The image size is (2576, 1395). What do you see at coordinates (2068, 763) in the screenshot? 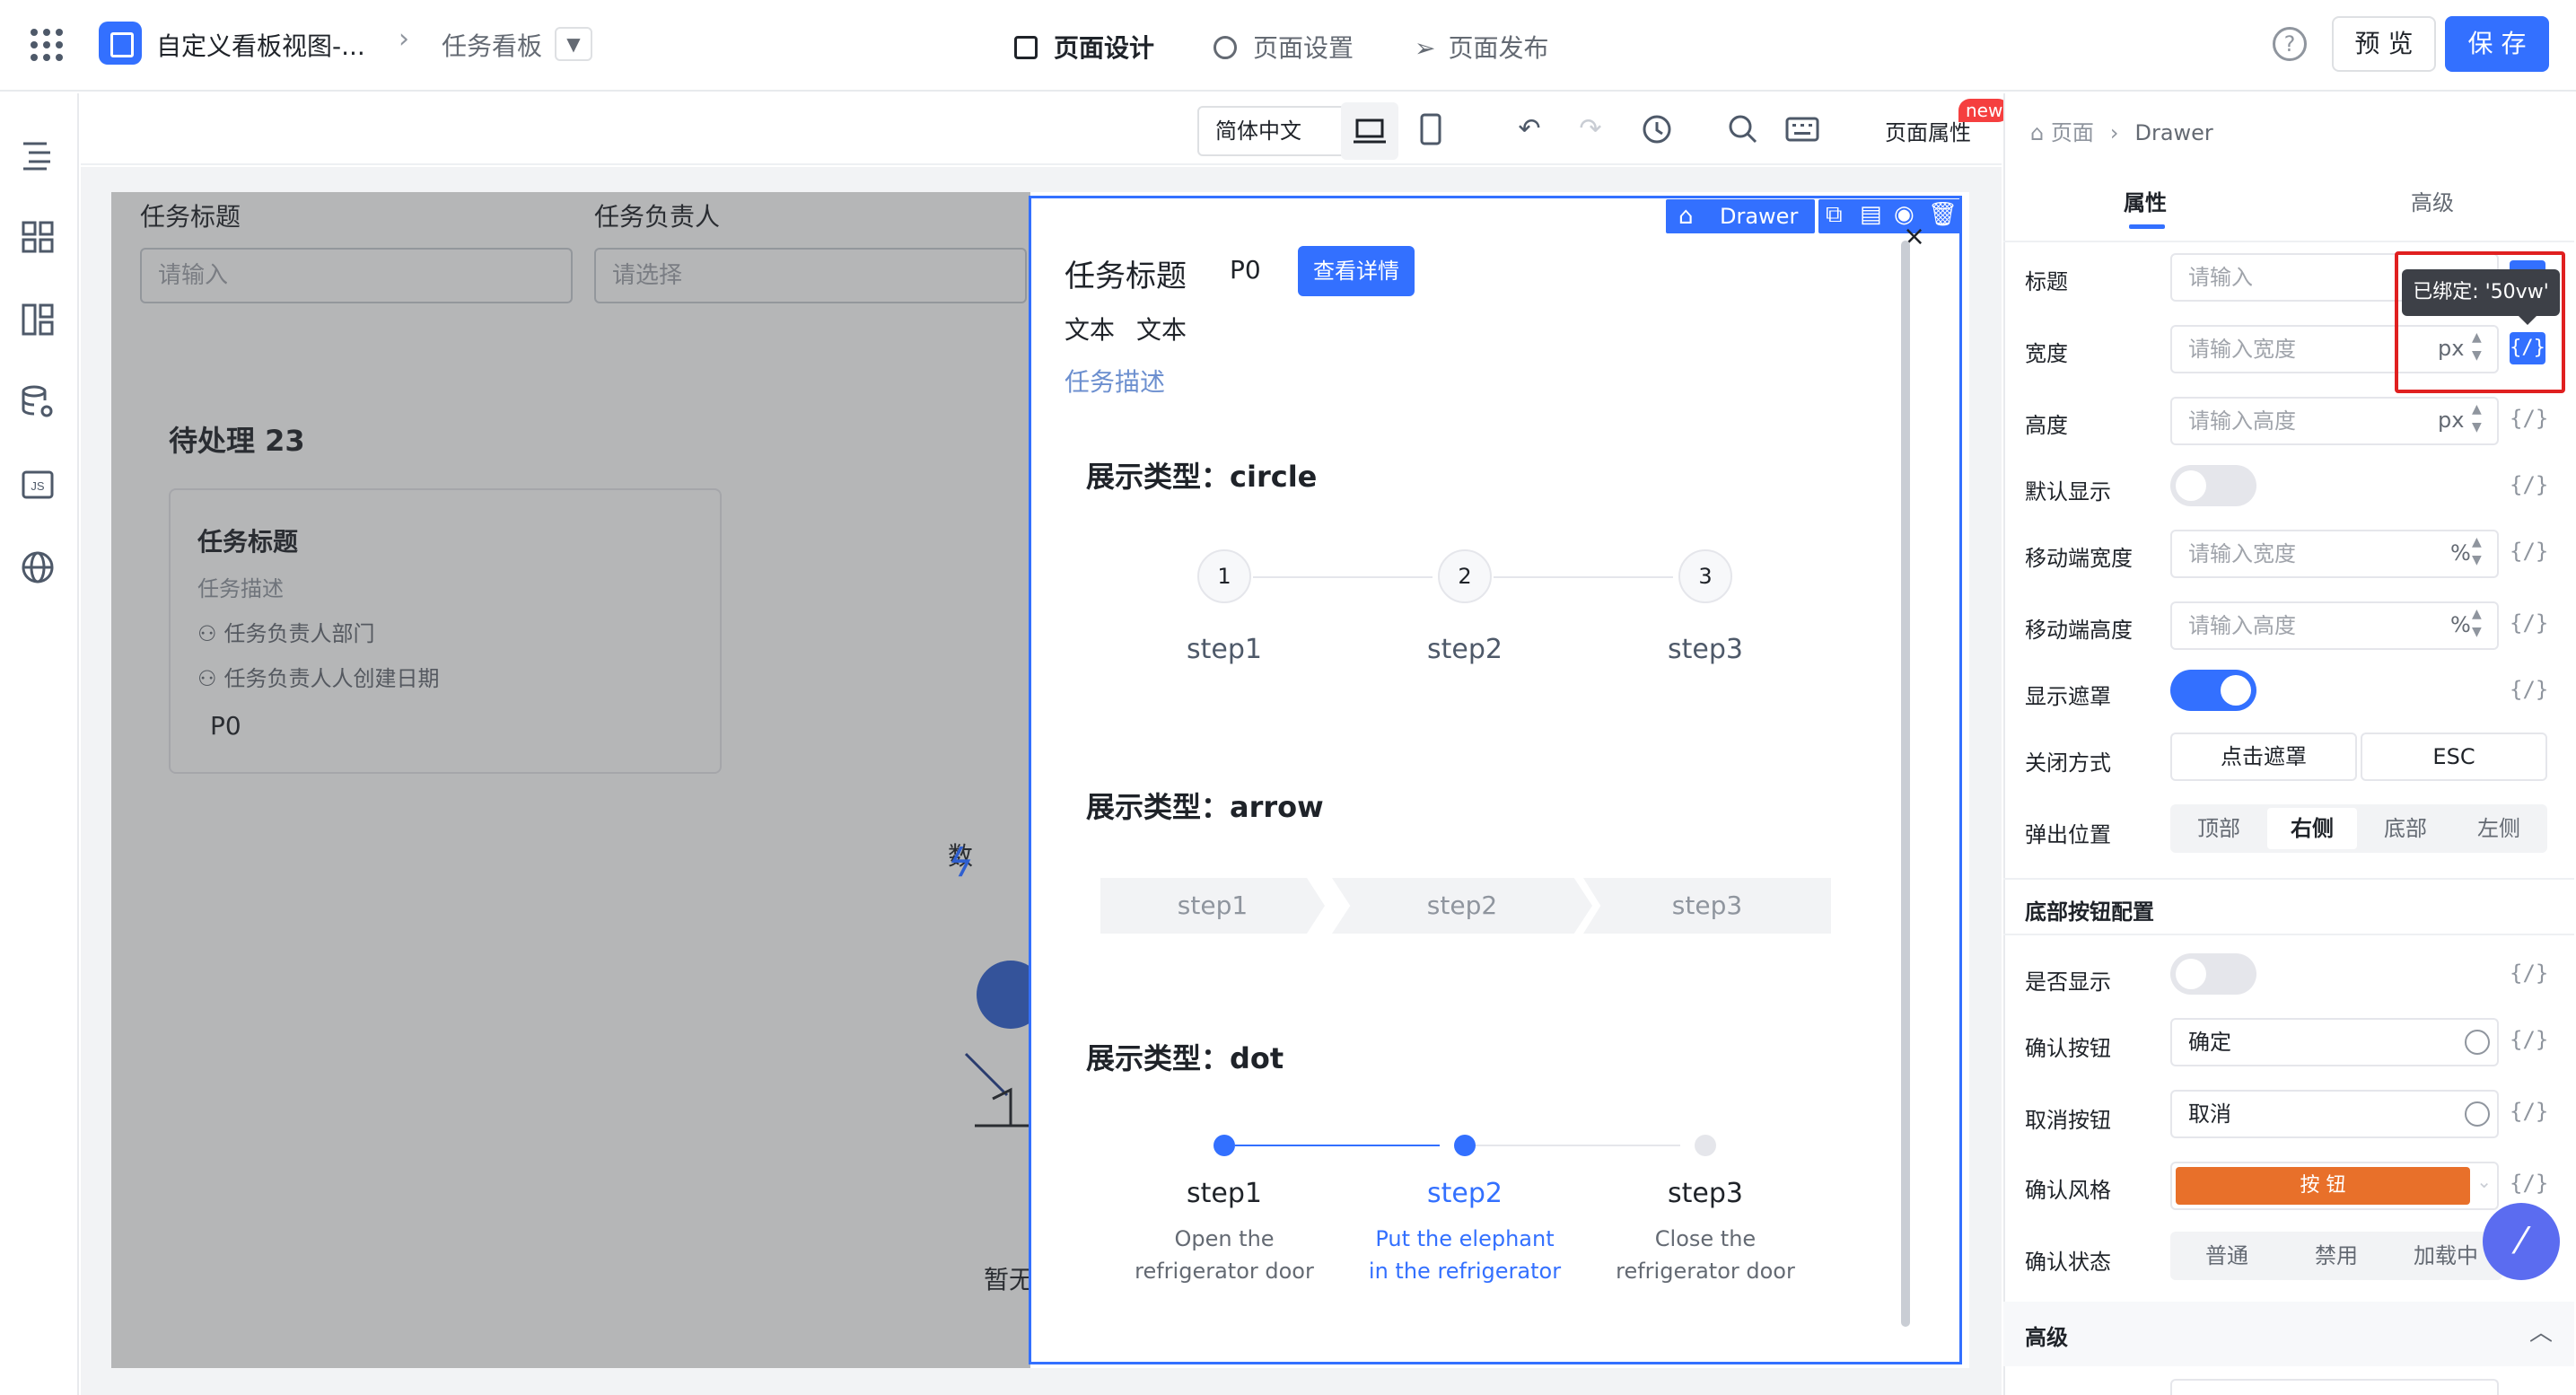
I see `close-mode-label: 关闭方式` at bounding box center [2068, 763].